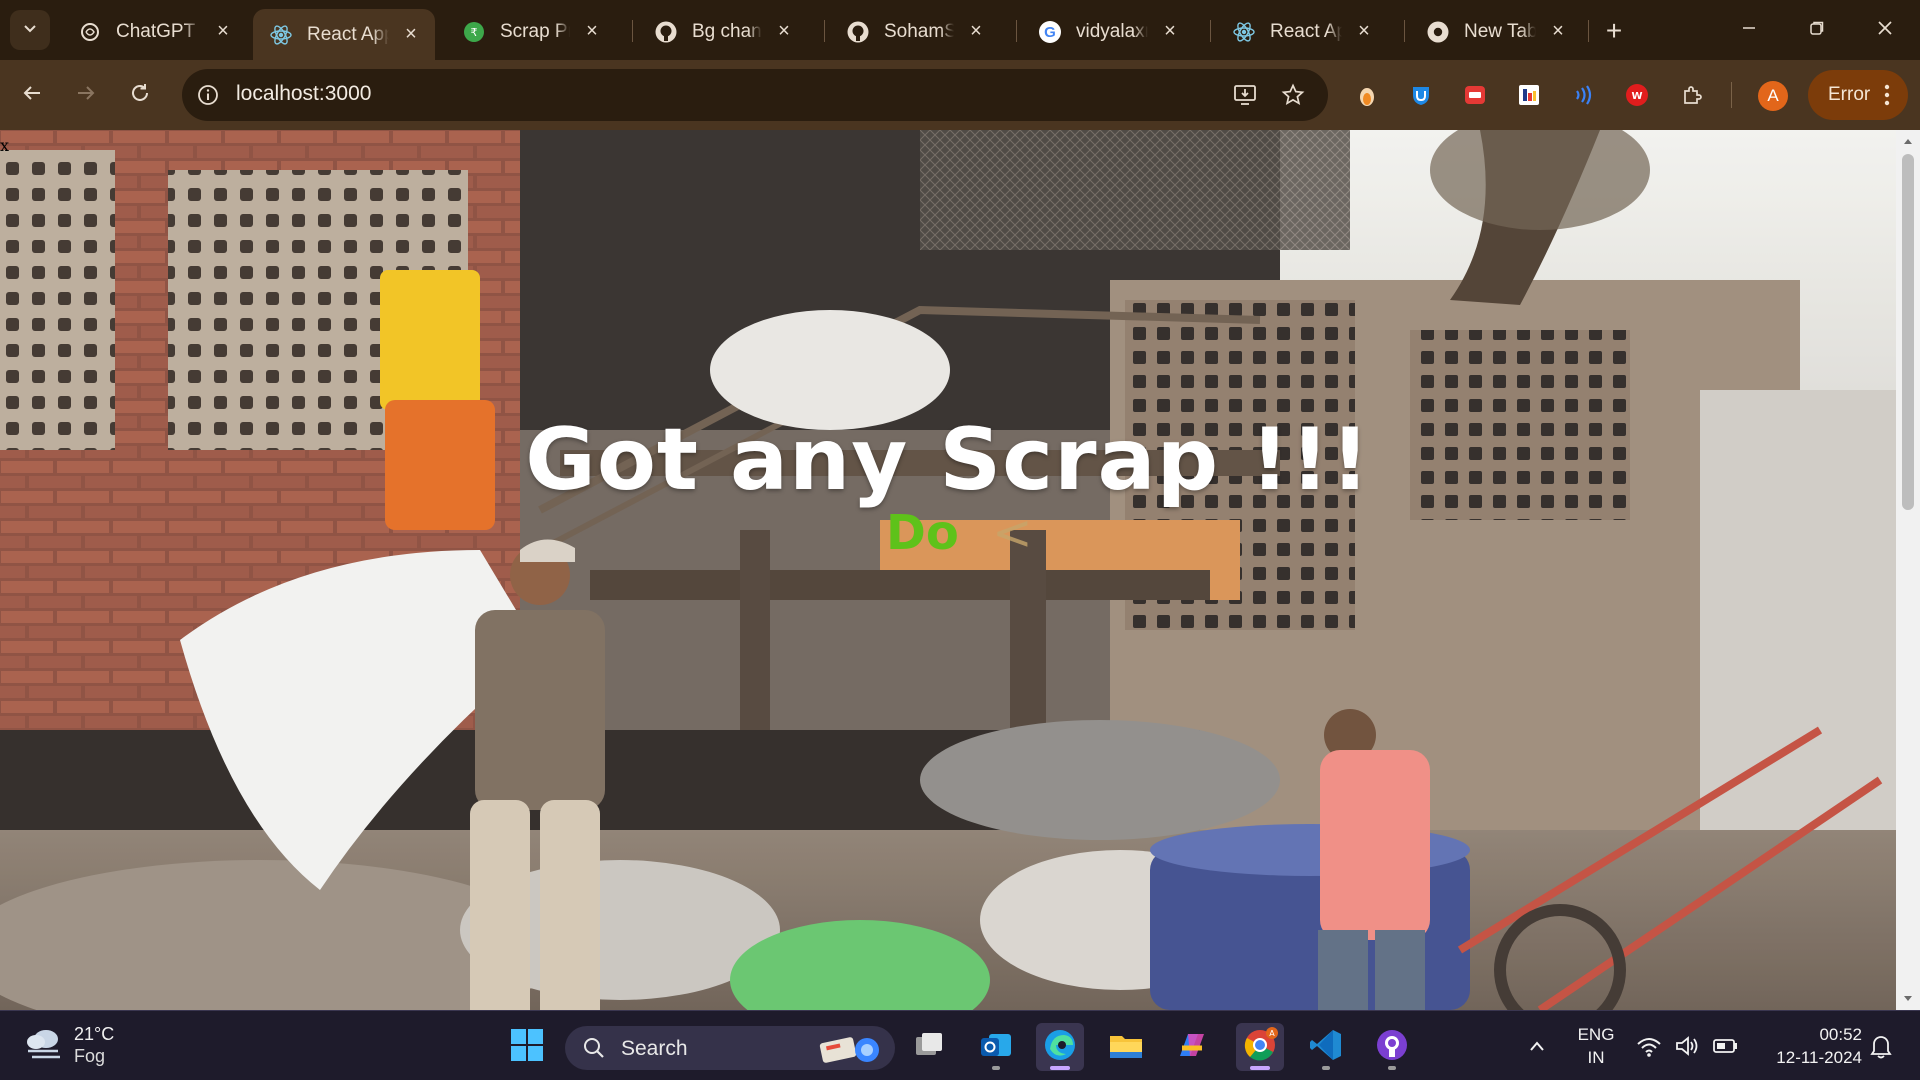  I want to click on typing-text: Do, so click(922, 533).